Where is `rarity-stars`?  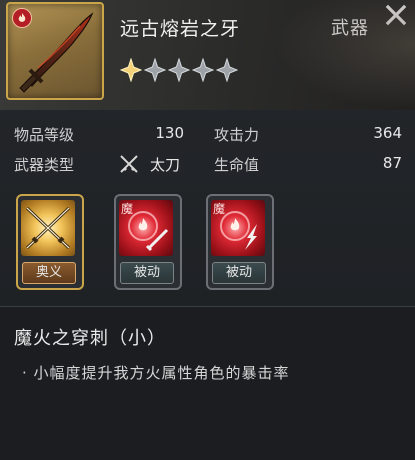
rarity-stars is located at coordinates (179, 70).